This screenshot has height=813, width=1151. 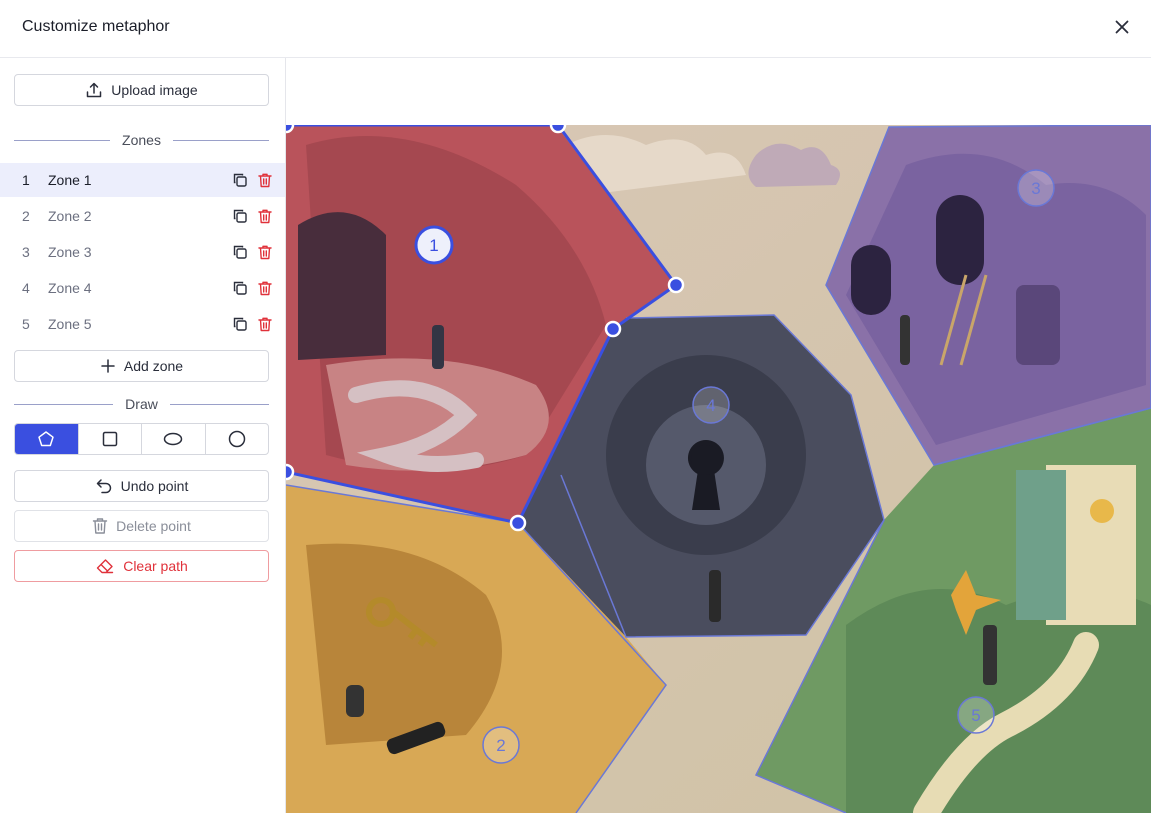 What do you see at coordinates (142, 324) in the screenshot?
I see `zone-row: 5 Zone 5` at bounding box center [142, 324].